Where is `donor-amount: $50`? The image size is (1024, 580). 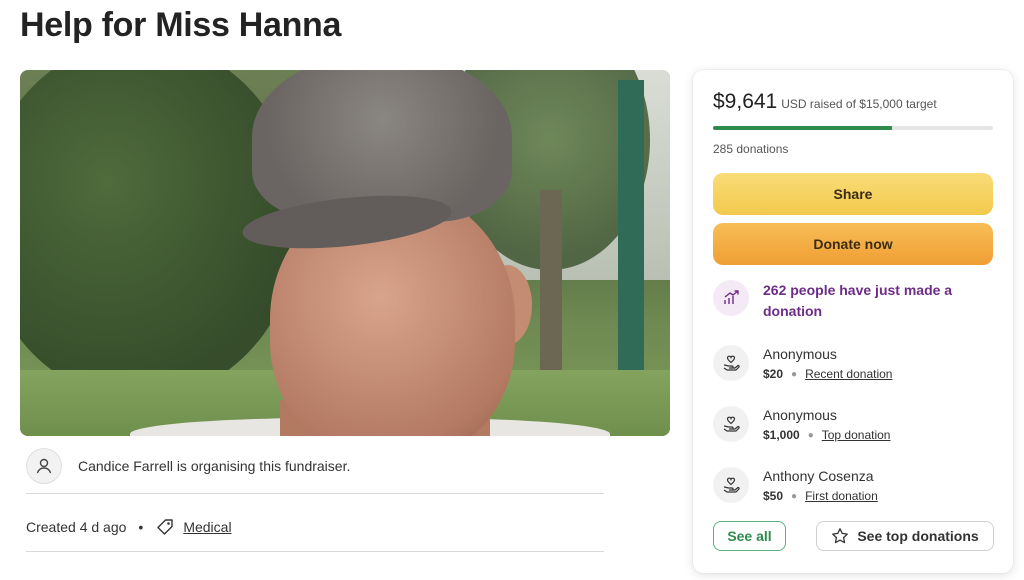
donor-amount: $50 is located at coordinates (773, 496).